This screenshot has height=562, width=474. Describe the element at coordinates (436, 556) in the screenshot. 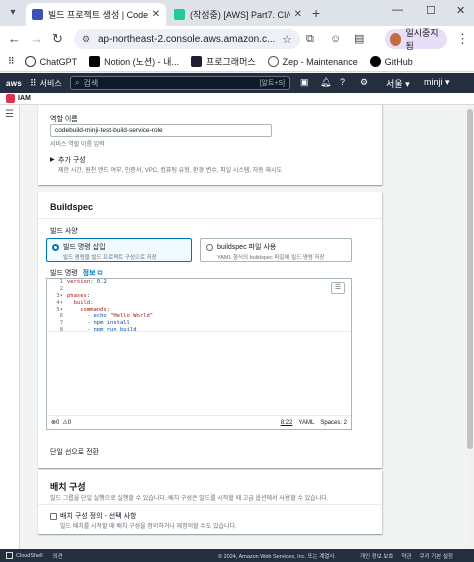

I see `cookie-preferences-link: 쿠키 기본 설정` at that location.